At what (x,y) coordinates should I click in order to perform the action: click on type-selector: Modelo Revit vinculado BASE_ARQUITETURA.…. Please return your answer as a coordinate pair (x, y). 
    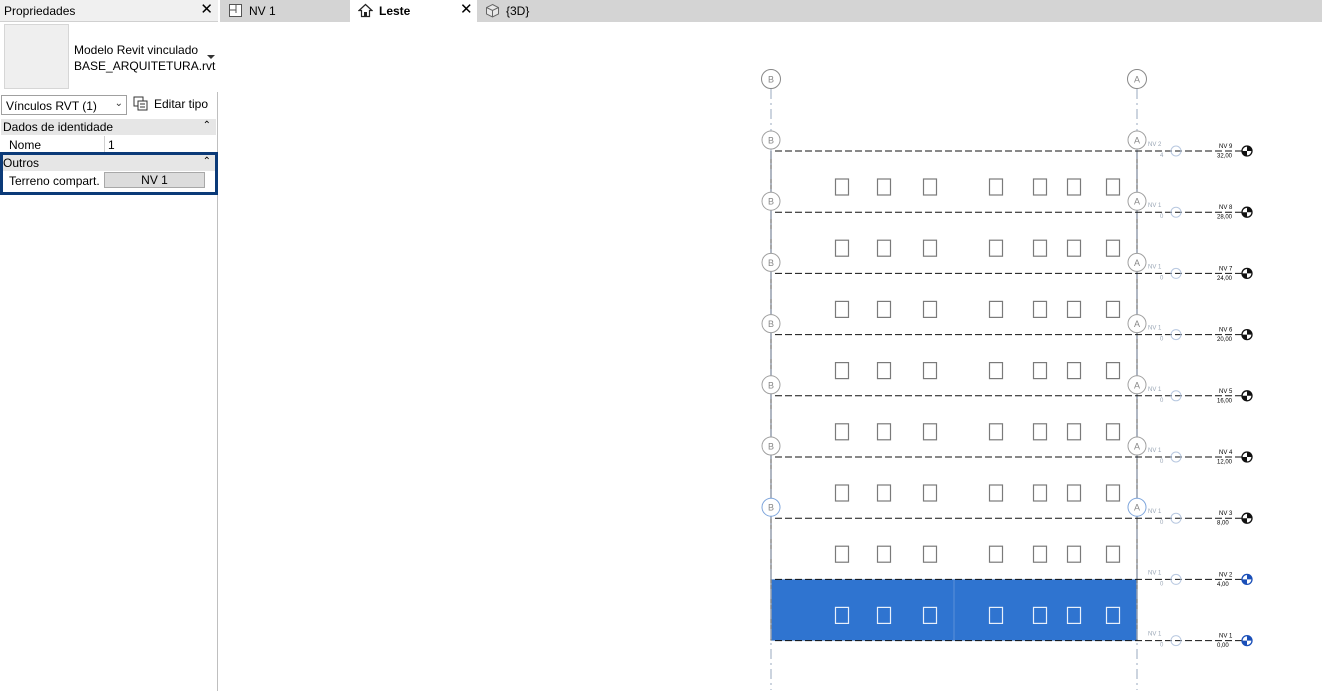
    Looking at the image, I should click on (109, 57).